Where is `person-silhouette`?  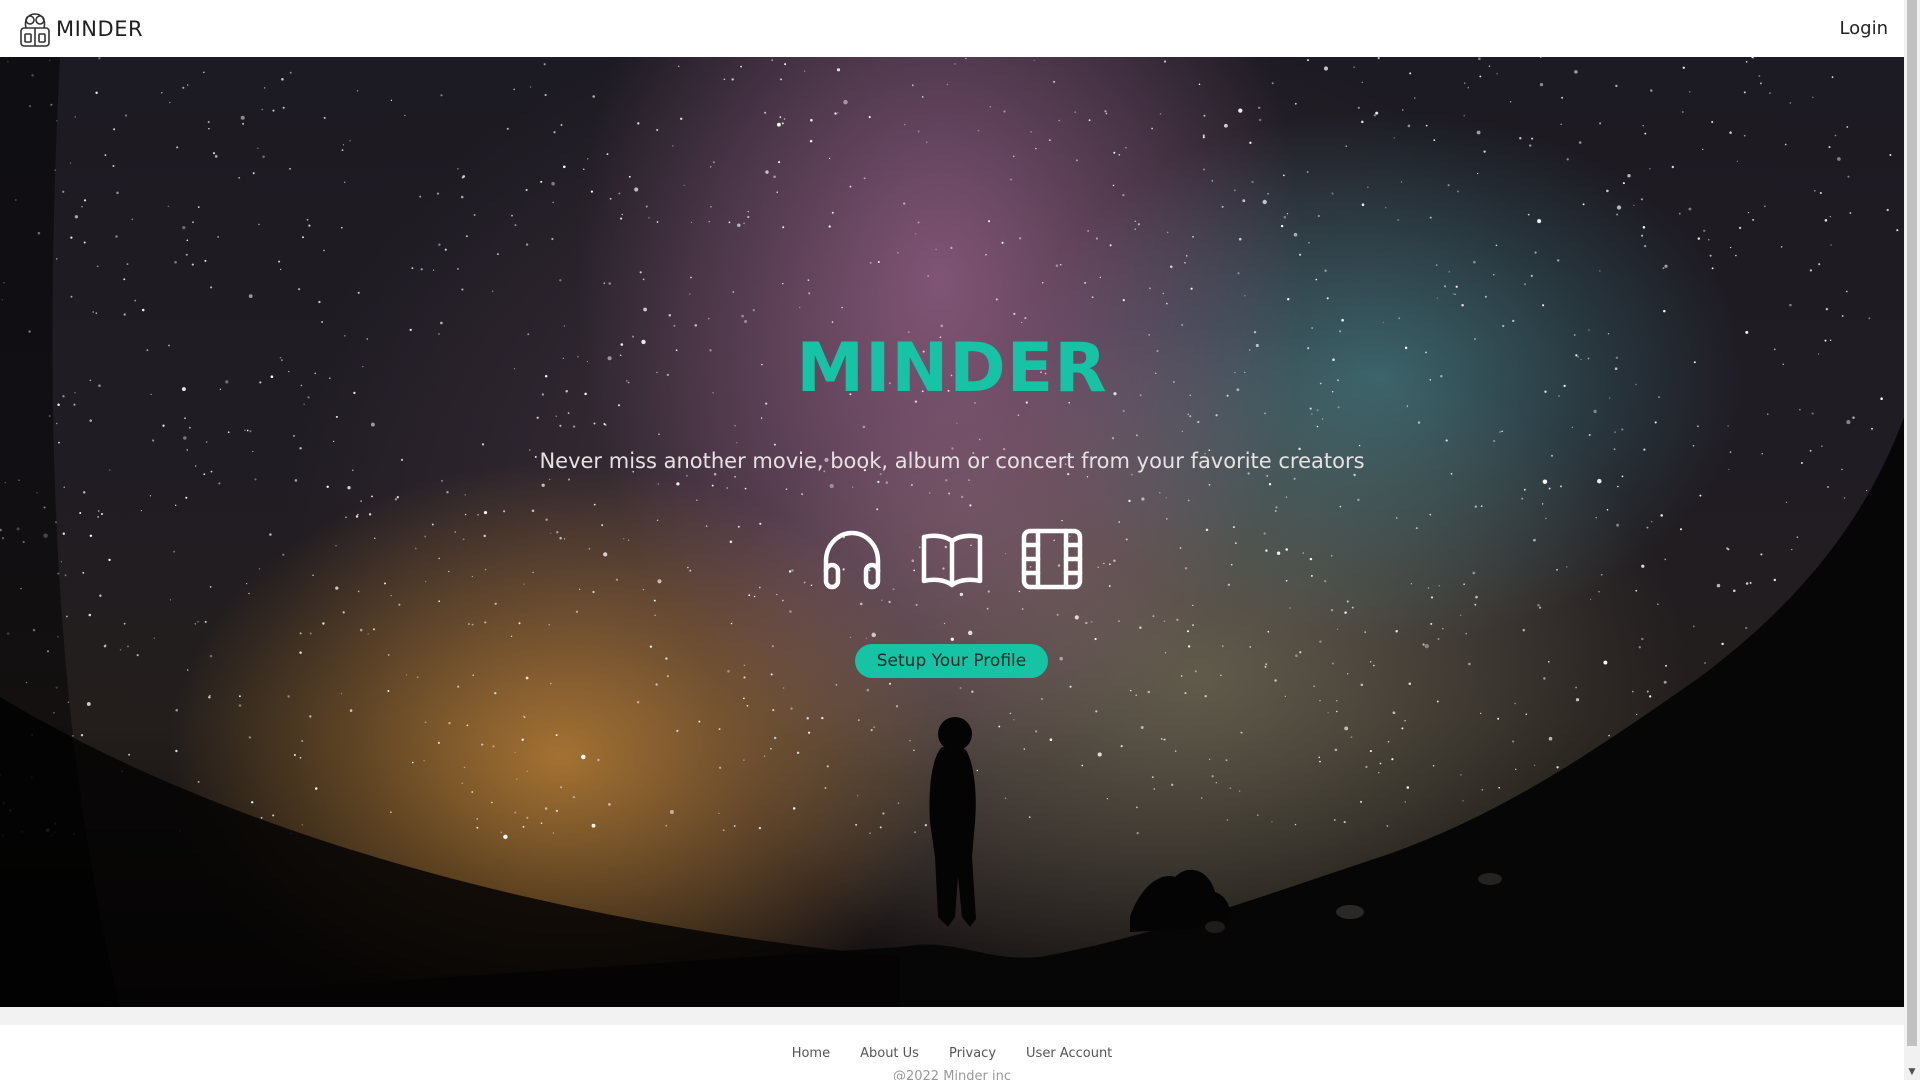 person-silhouette is located at coordinates (952, 822).